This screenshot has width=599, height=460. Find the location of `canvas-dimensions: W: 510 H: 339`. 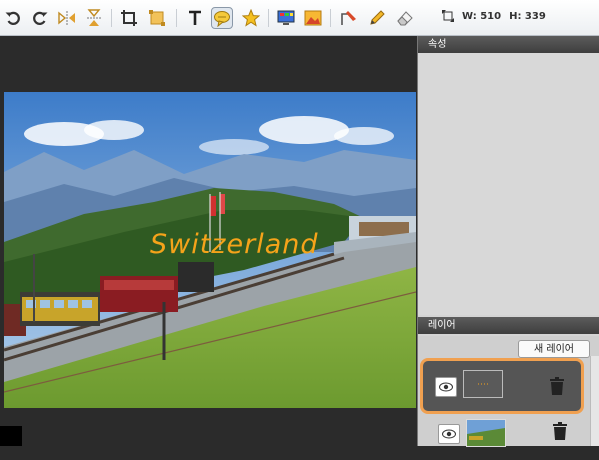

canvas-dimensions: W: 510 H: 339 is located at coordinates (494, 16).